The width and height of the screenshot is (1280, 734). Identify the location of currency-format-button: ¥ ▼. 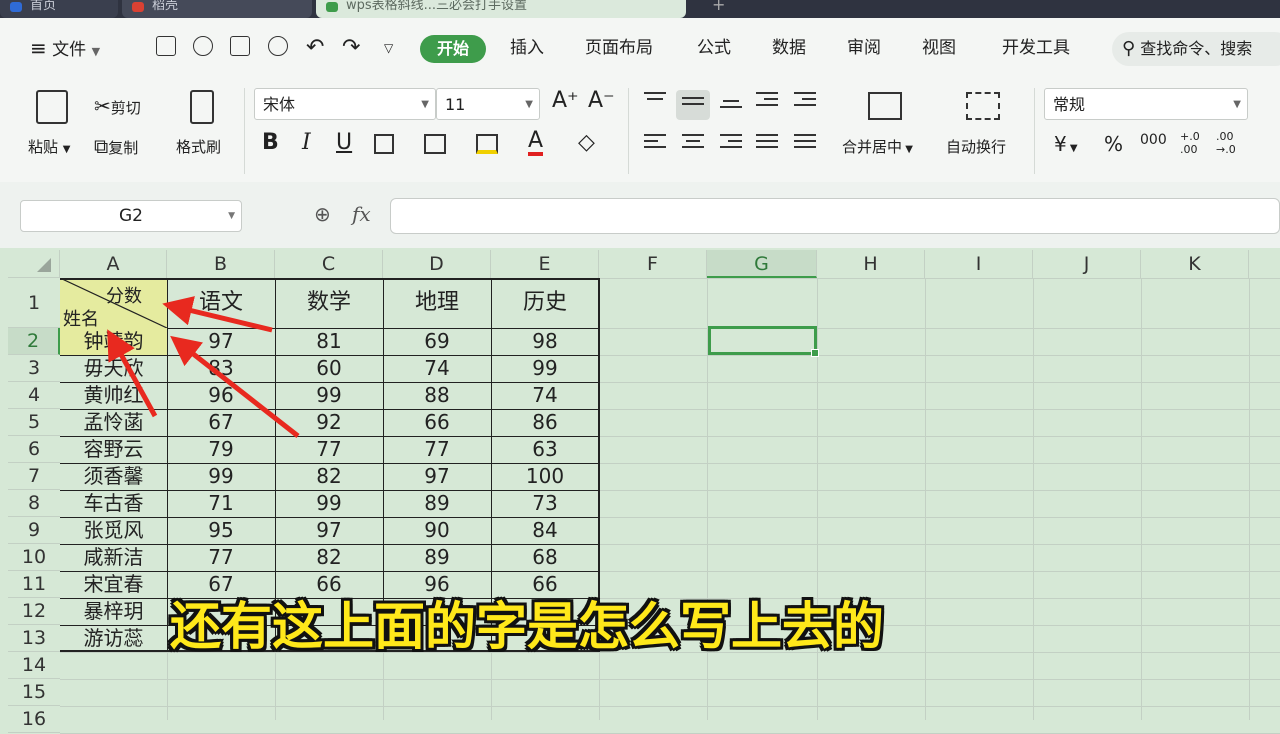
(1066, 144).